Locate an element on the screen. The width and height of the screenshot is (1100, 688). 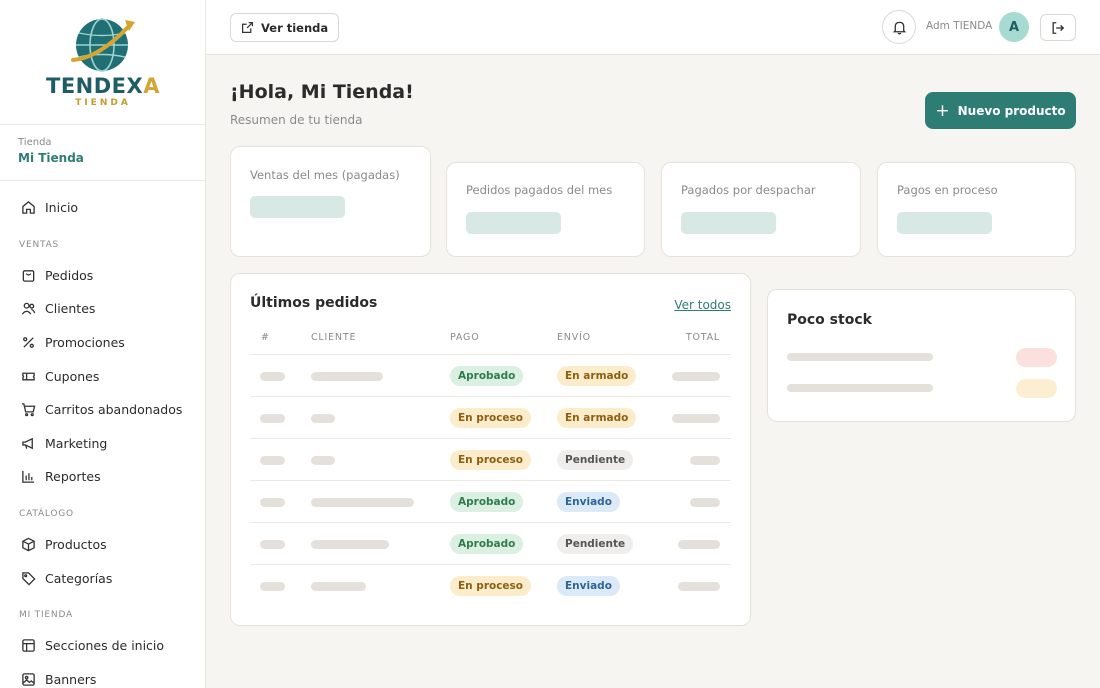
new-product-button: + Nuevo producto is located at coordinates (1000, 110).